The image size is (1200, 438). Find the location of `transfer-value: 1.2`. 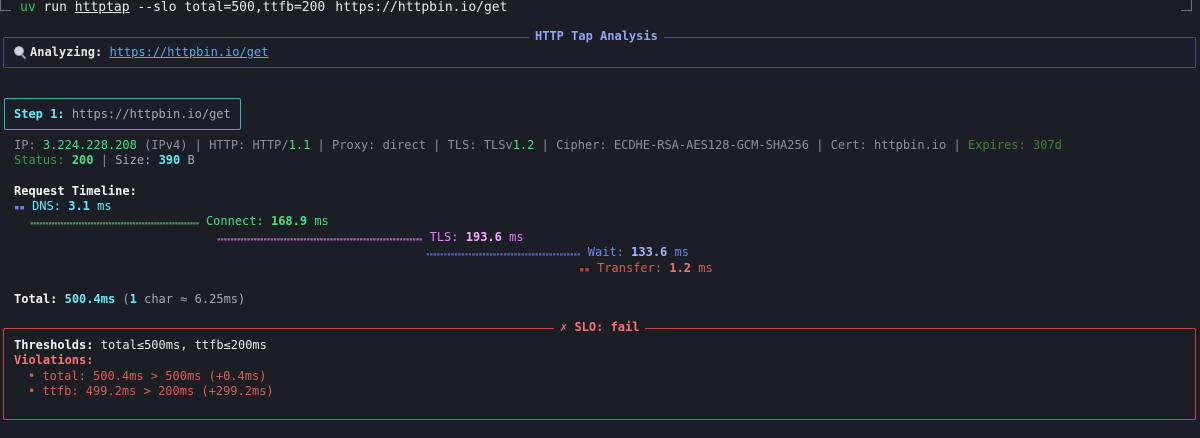

transfer-value: 1.2 is located at coordinates (680, 268).